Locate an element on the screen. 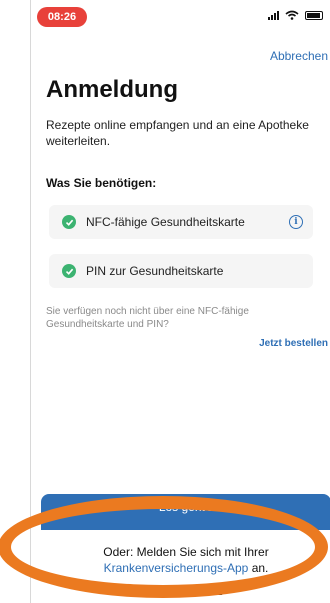 The height and width of the screenshot is (603, 330). insurance-app-link: Krankenversicherungs-App is located at coordinates (176, 568).